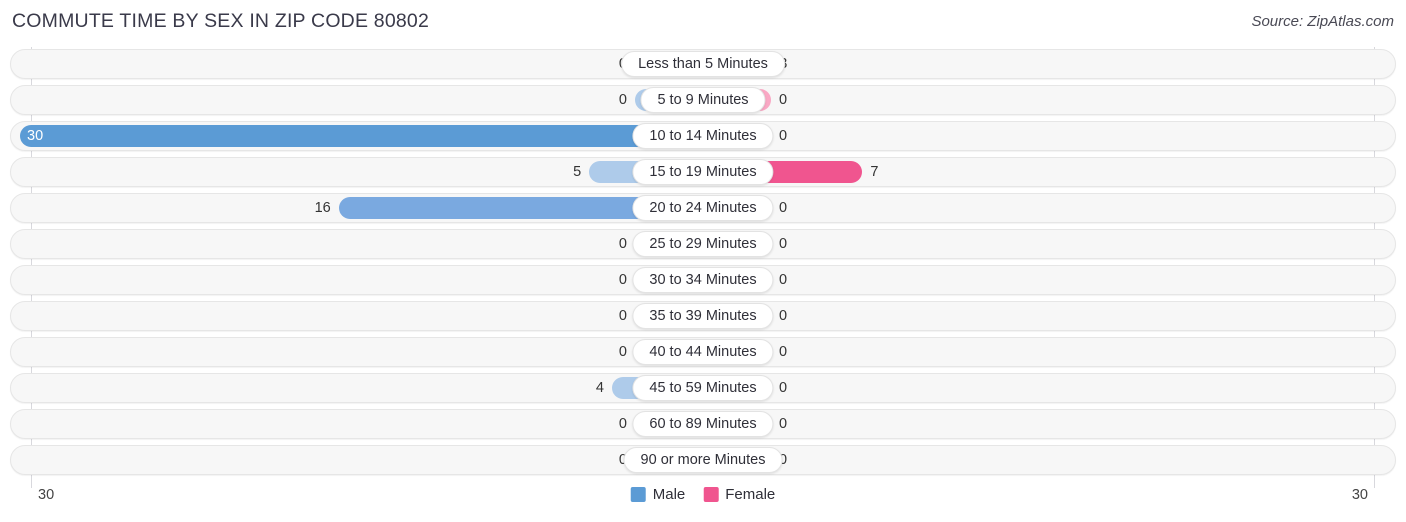 This screenshot has height=522, width=1406. I want to click on category-label: 40 to 44 Minutes, so click(703, 352).